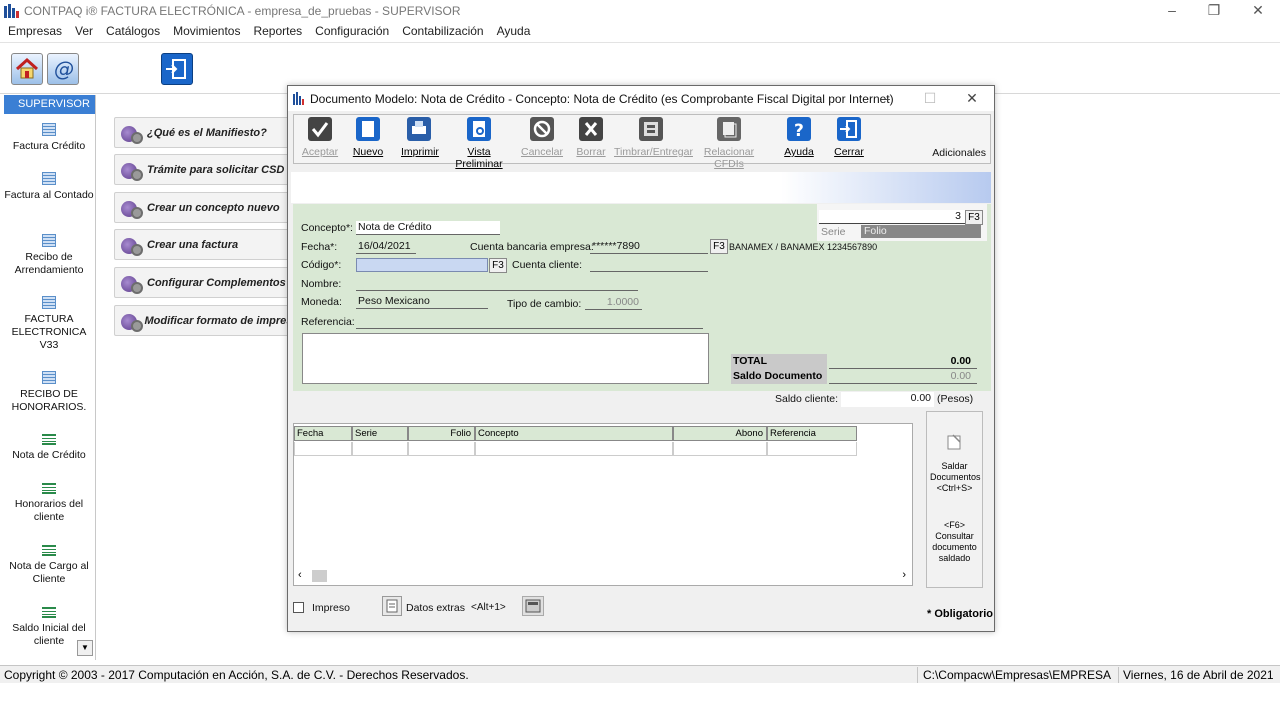 Image resolution: width=1280 pixels, height=720 pixels. Describe the element at coordinates (435, 608) in the screenshot. I see `datos-extras-label: Datos extras` at that location.